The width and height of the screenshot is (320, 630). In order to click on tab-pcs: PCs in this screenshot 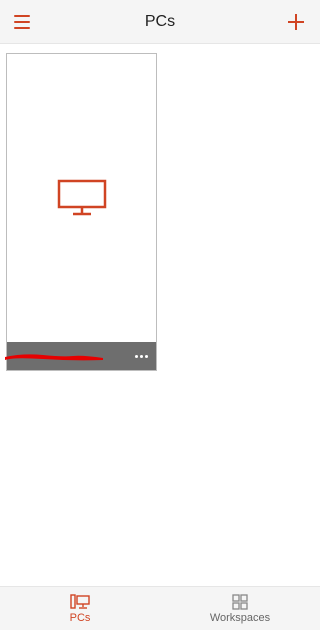, I will do `click(80, 608)`.